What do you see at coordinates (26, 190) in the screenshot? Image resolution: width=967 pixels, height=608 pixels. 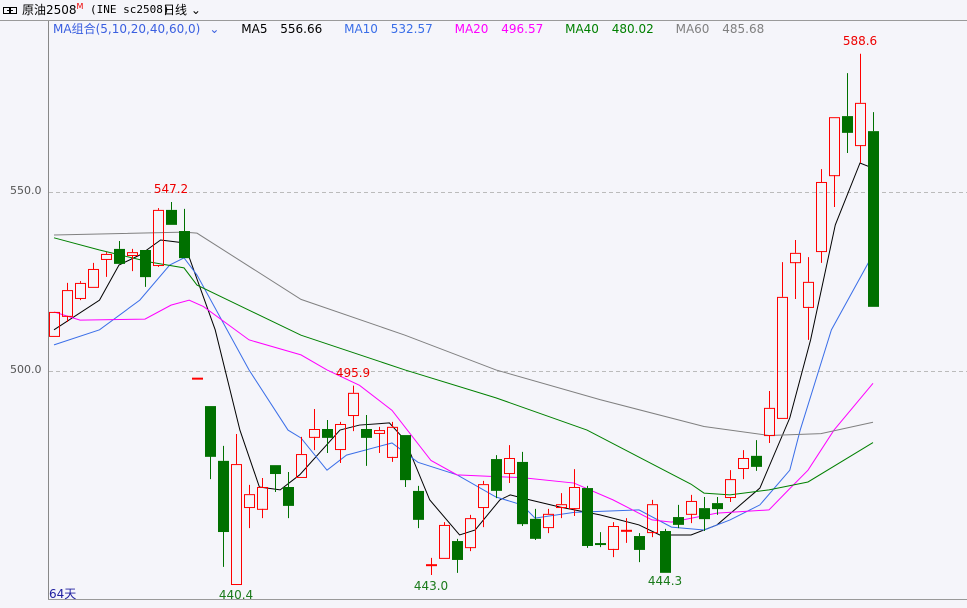 I see `y-tick-label: 550.0` at bounding box center [26, 190].